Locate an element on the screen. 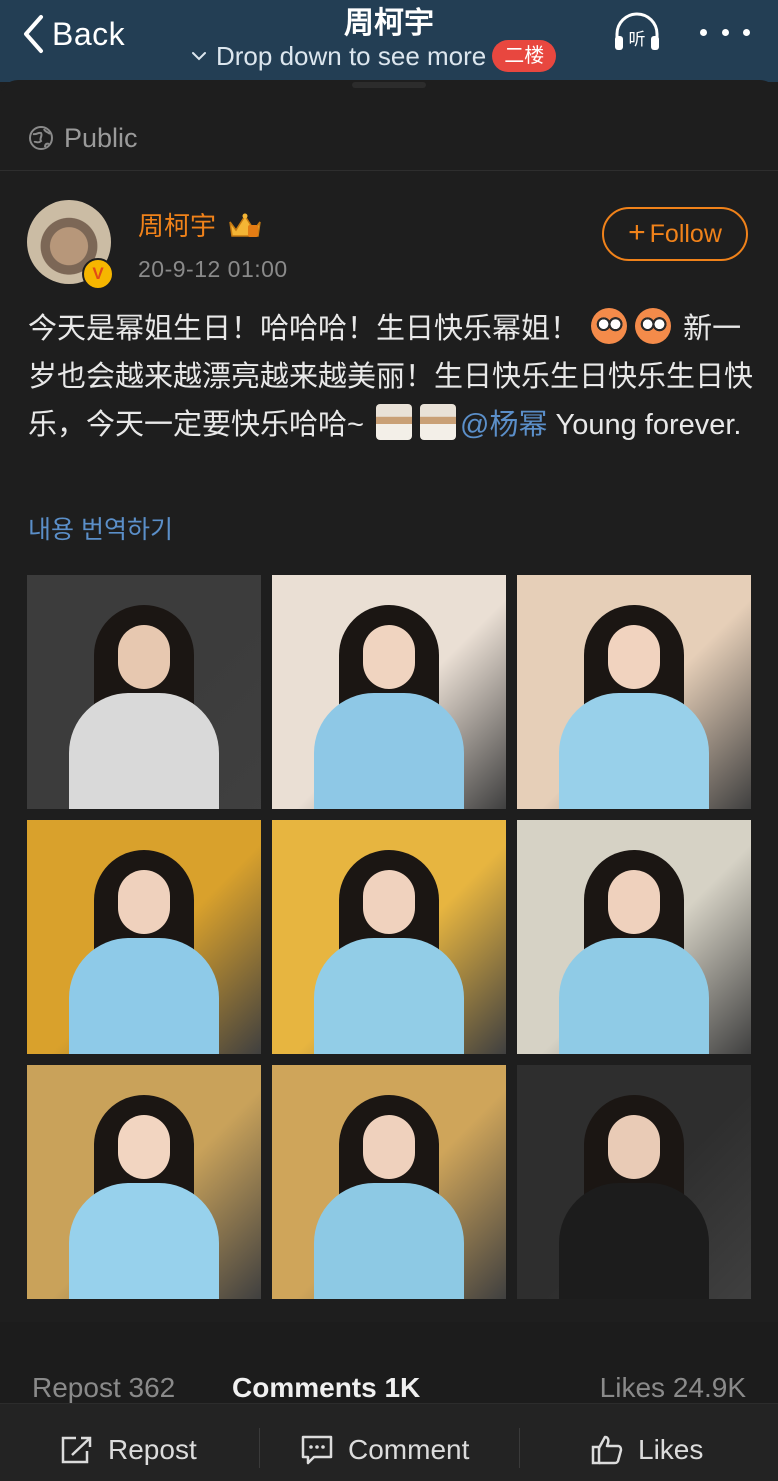  repost-count-tab: Repost 362 is located at coordinates (103, 1388).